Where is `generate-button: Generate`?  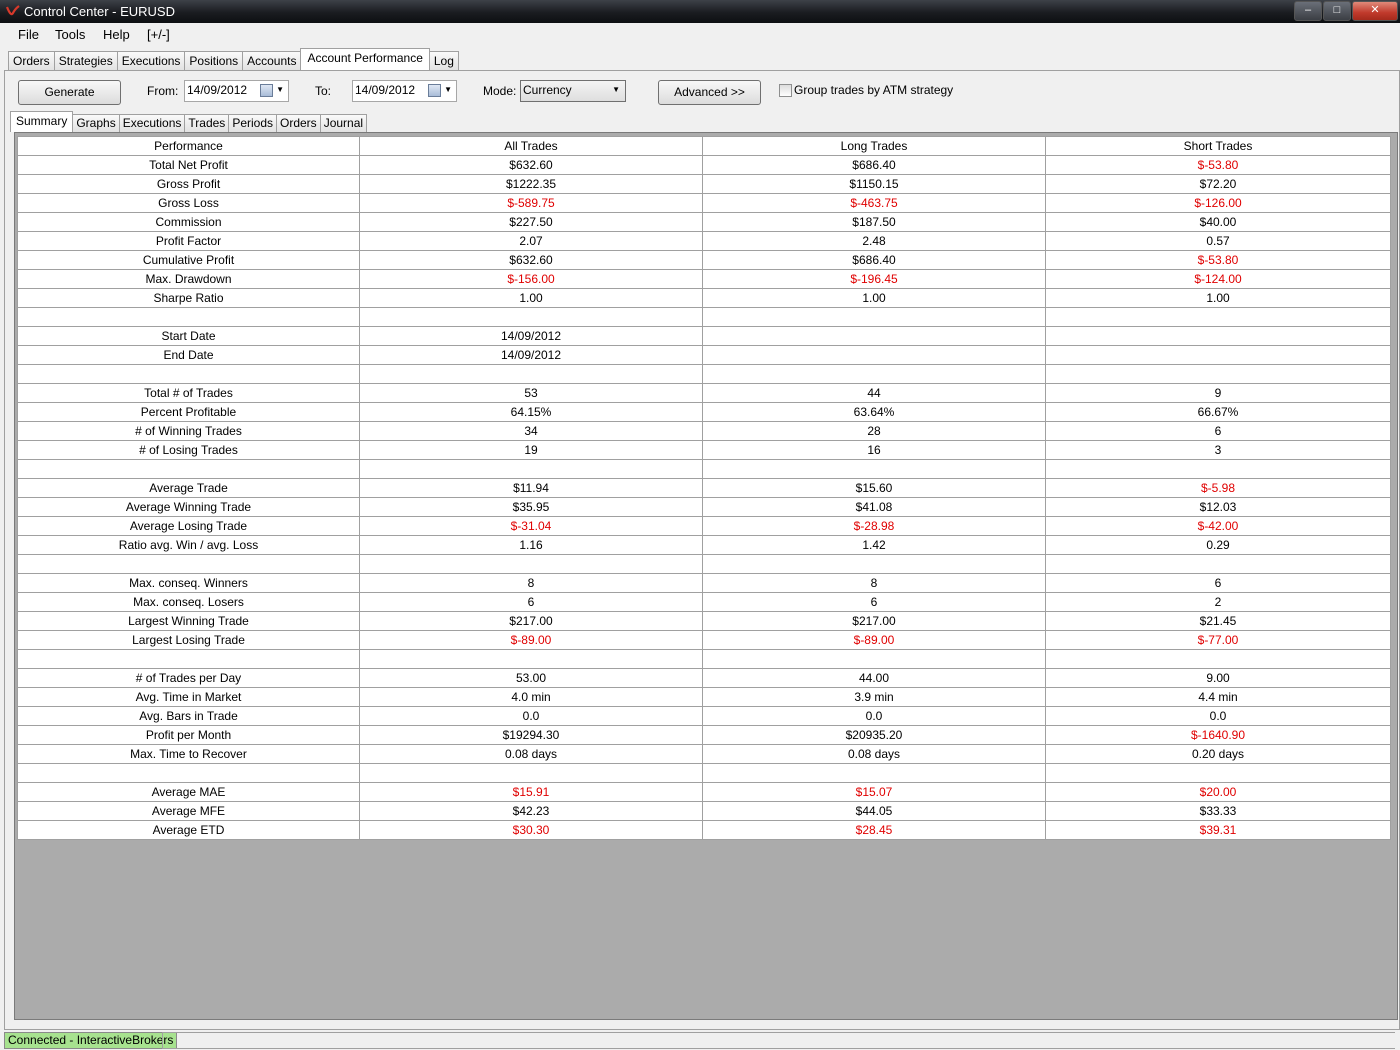
generate-button: Generate is located at coordinates (69, 92).